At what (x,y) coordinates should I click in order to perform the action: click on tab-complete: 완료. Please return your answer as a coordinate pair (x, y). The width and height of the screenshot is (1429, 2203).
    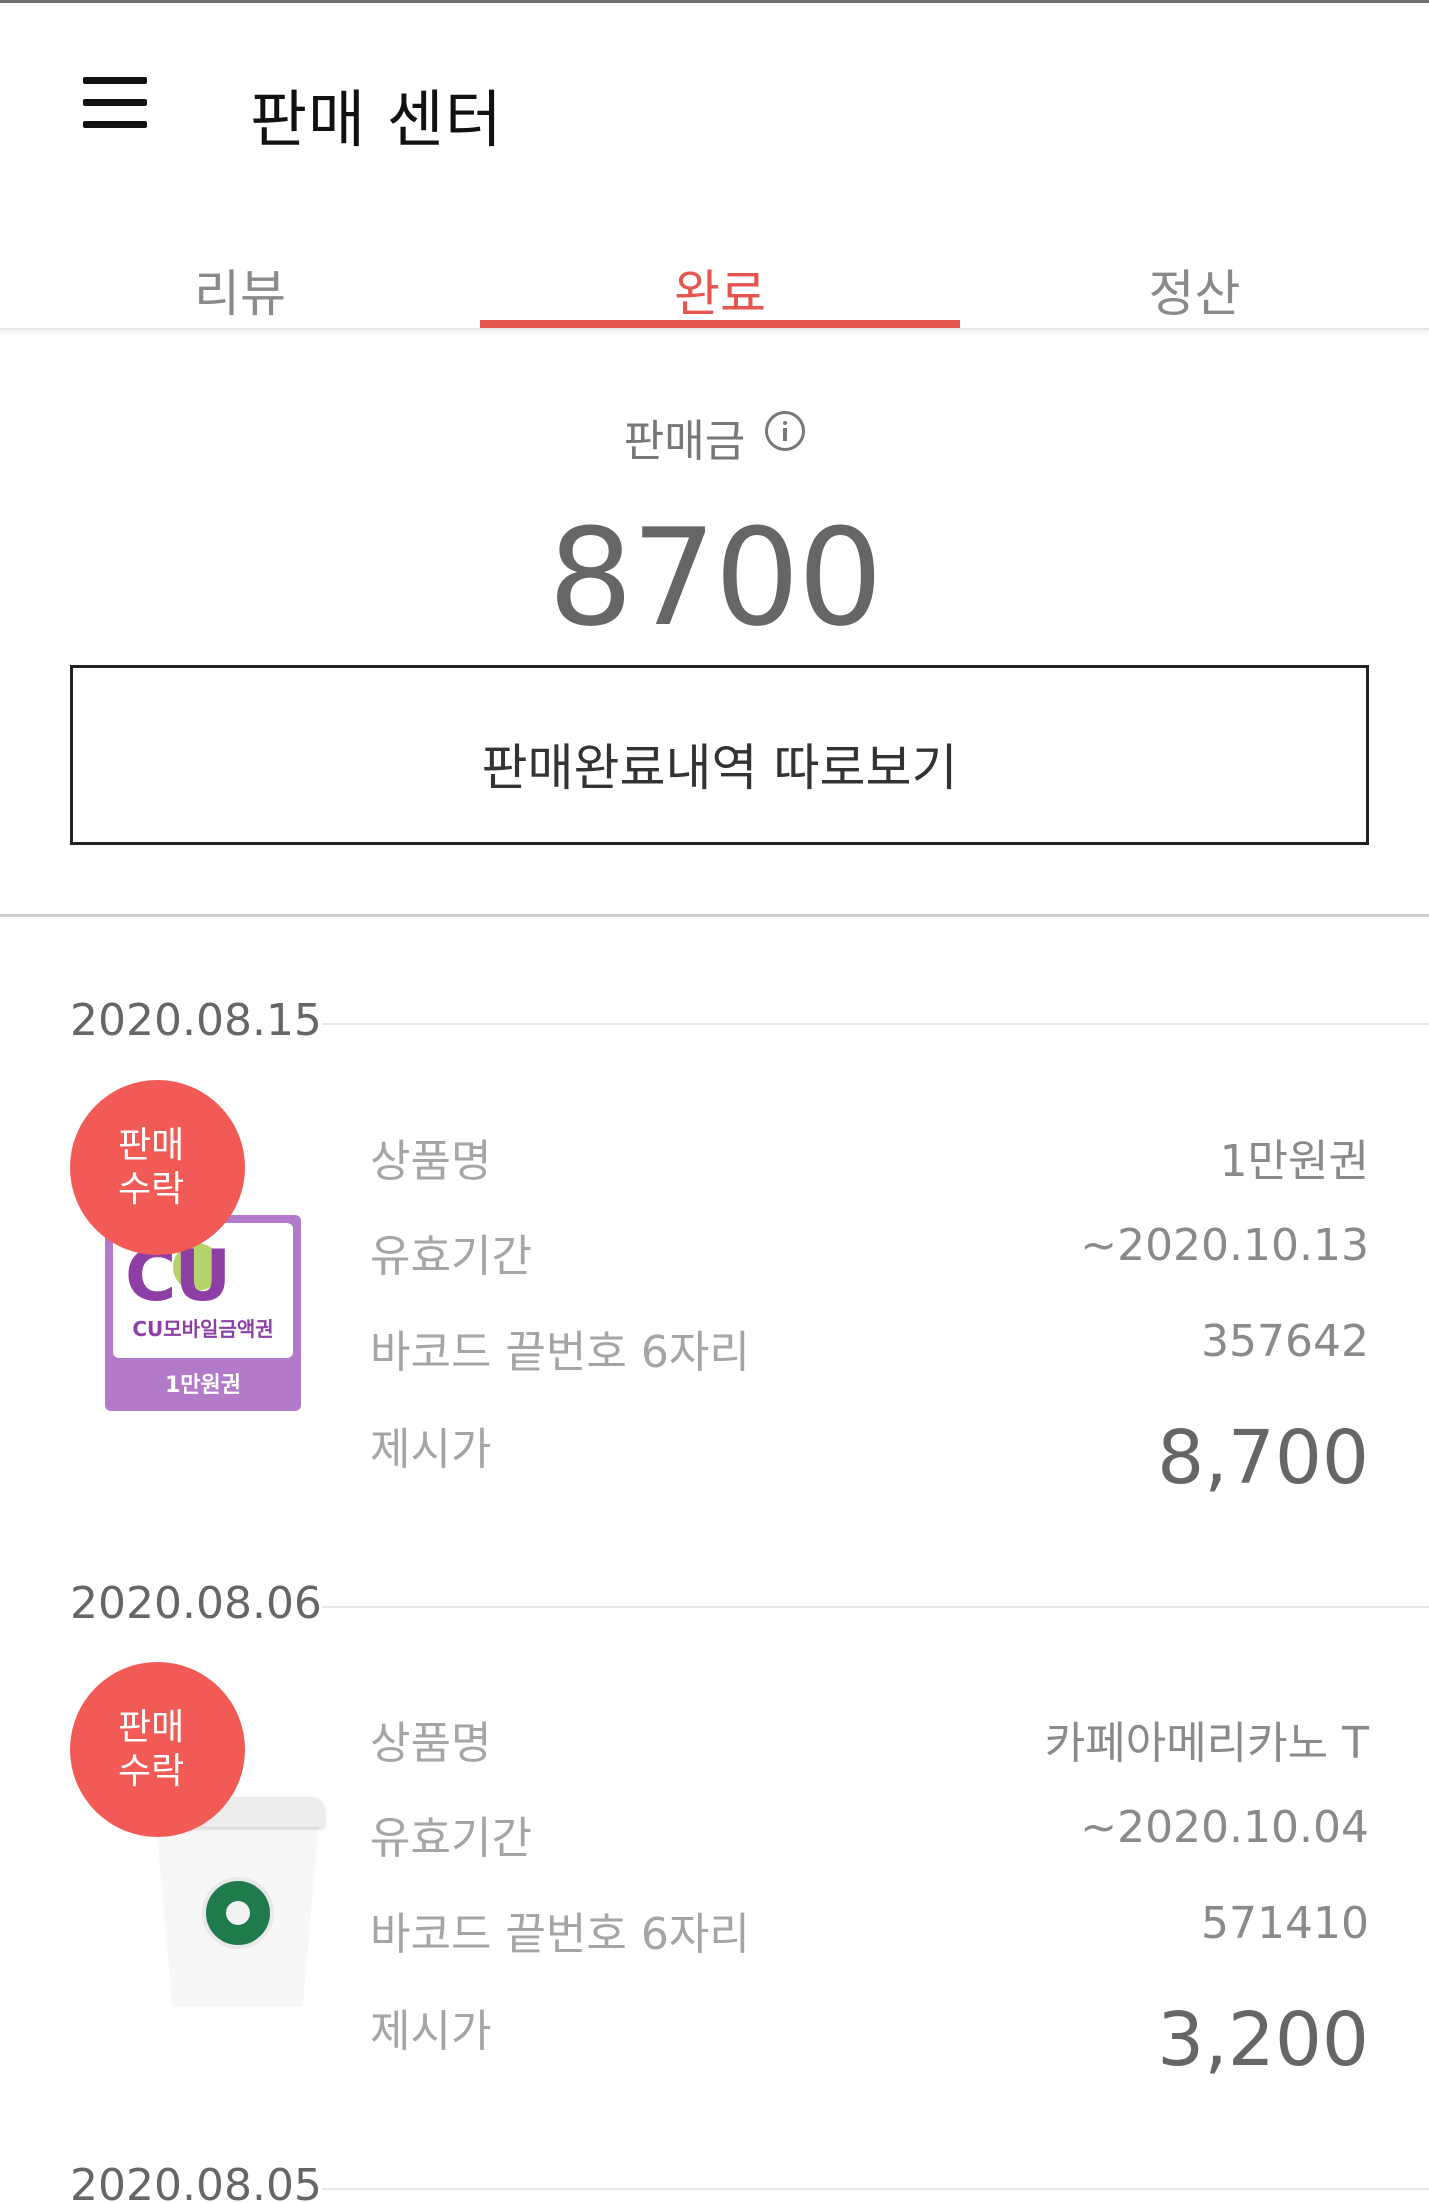
    Looking at the image, I should click on (720, 285).